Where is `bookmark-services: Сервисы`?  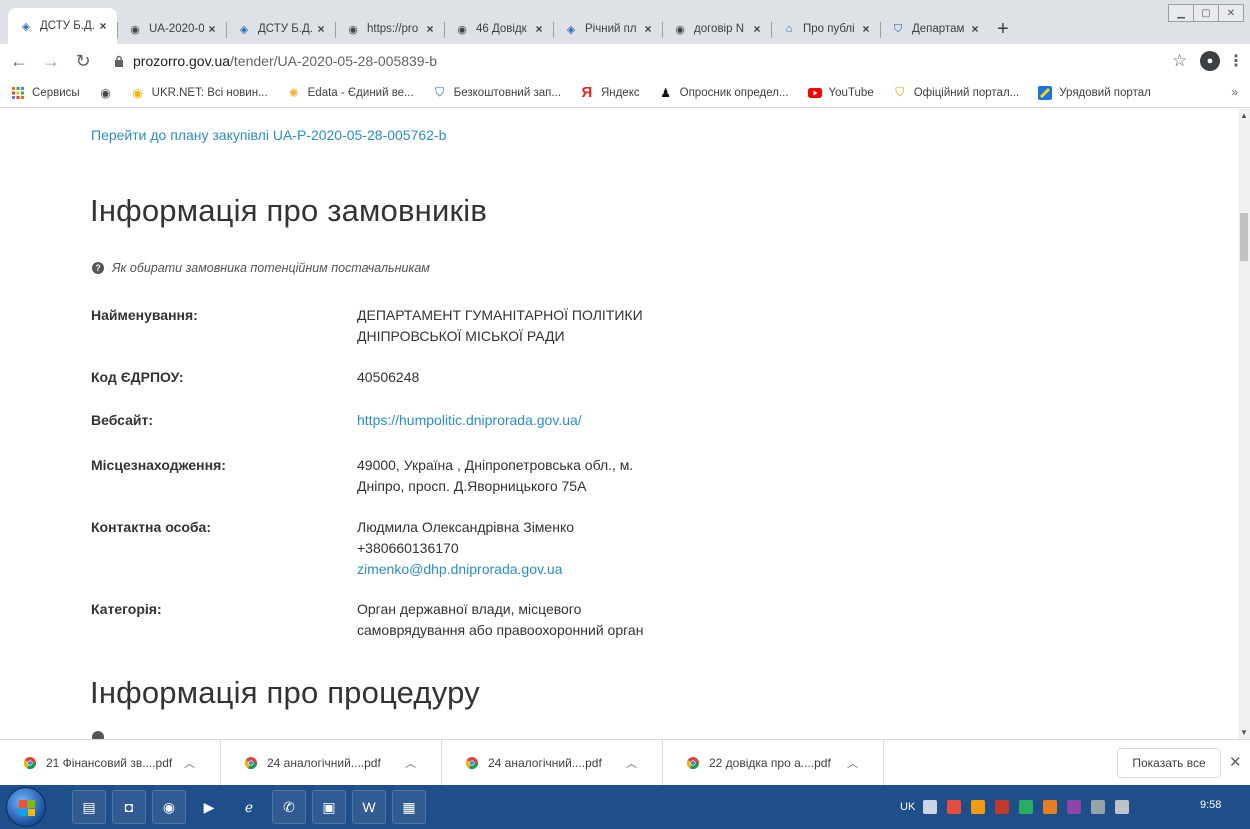
bookmark-services: Сервисы is located at coordinates (45, 93).